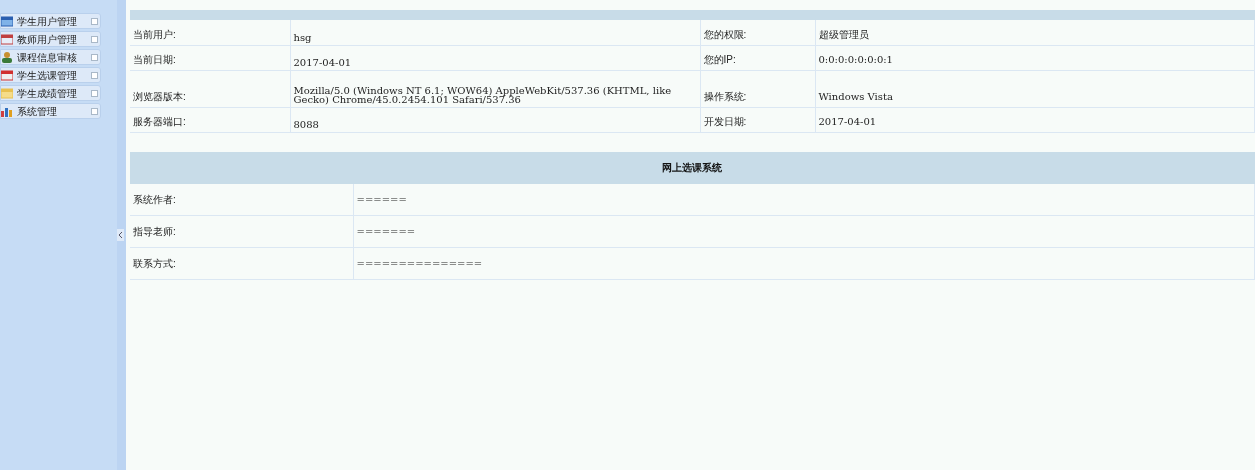 The image size is (1255, 470). I want to click on collapse-button, so click(120, 235).